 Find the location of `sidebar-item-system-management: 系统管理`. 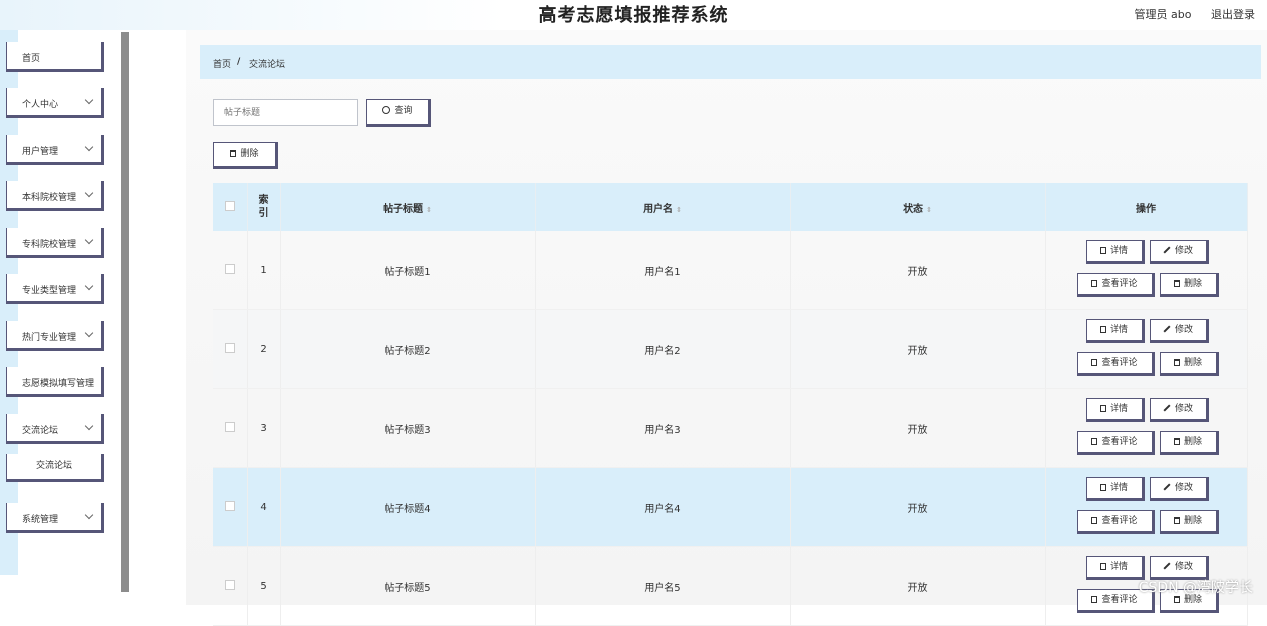

sidebar-item-system-management: 系统管理 is located at coordinates (55, 518).